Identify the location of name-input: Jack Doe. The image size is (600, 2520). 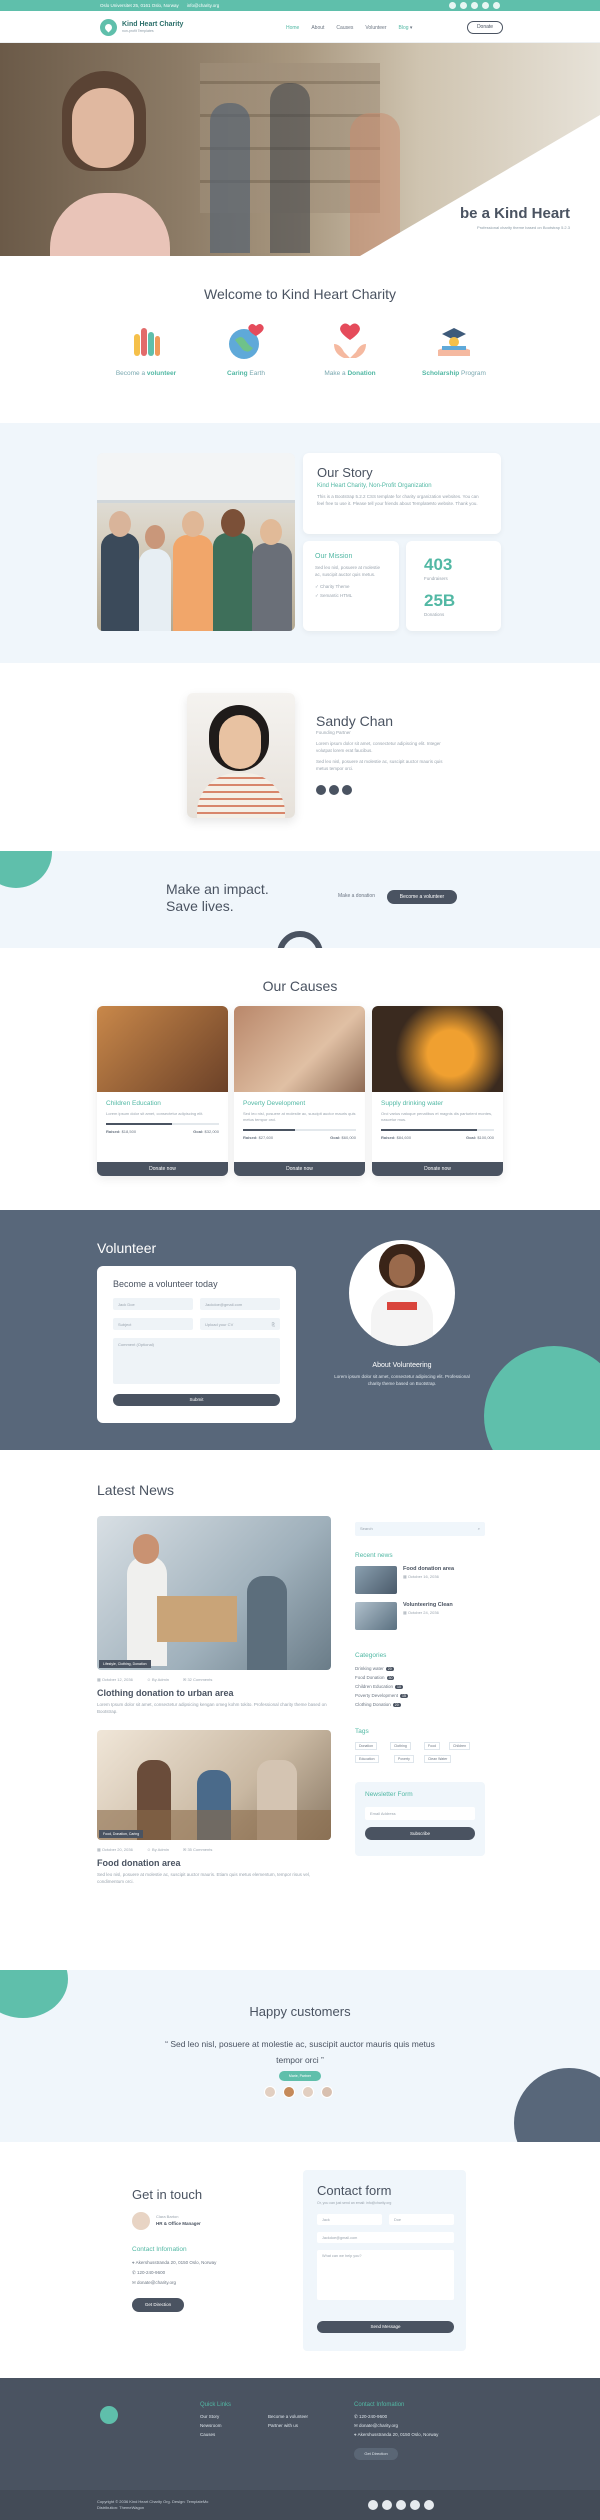
(153, 1304).